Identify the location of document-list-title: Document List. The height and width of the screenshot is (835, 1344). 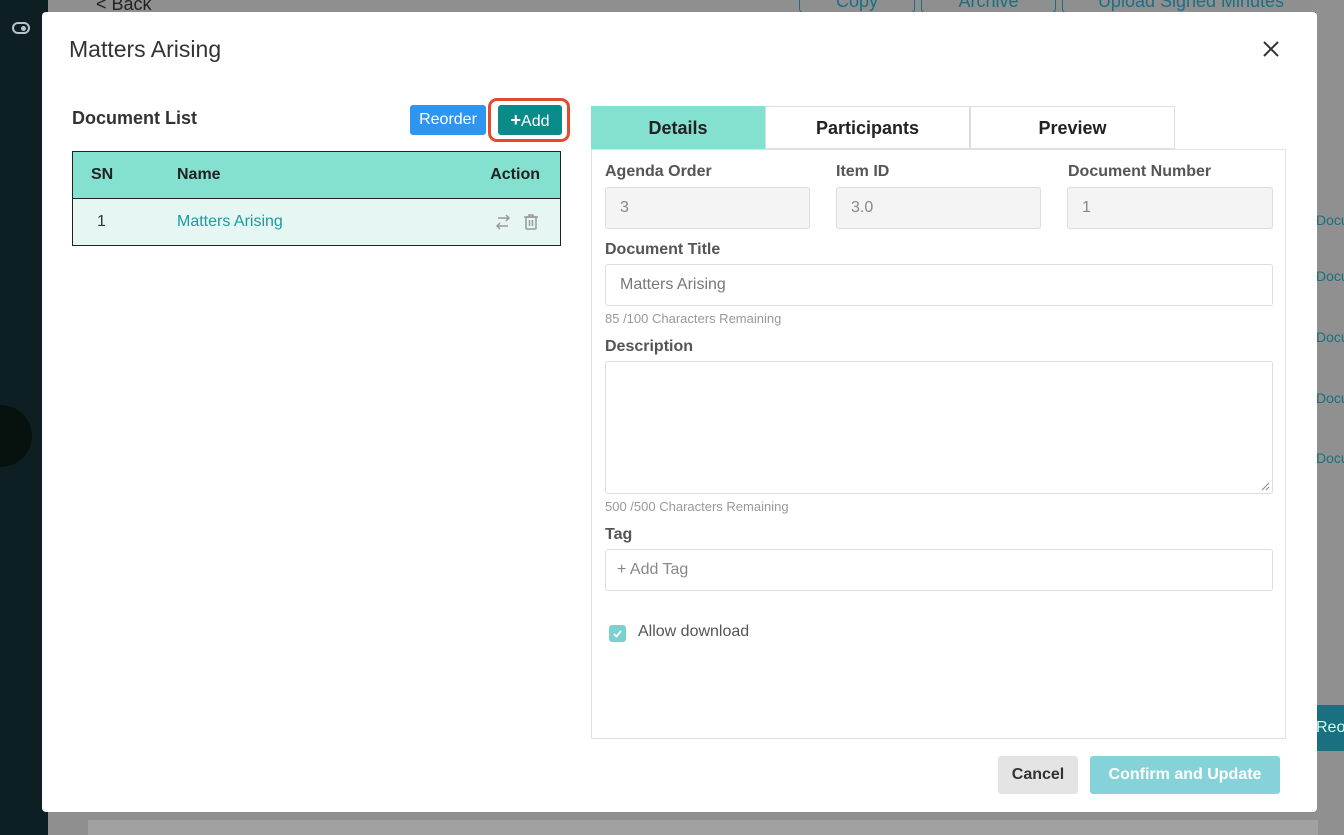
(135, 118).